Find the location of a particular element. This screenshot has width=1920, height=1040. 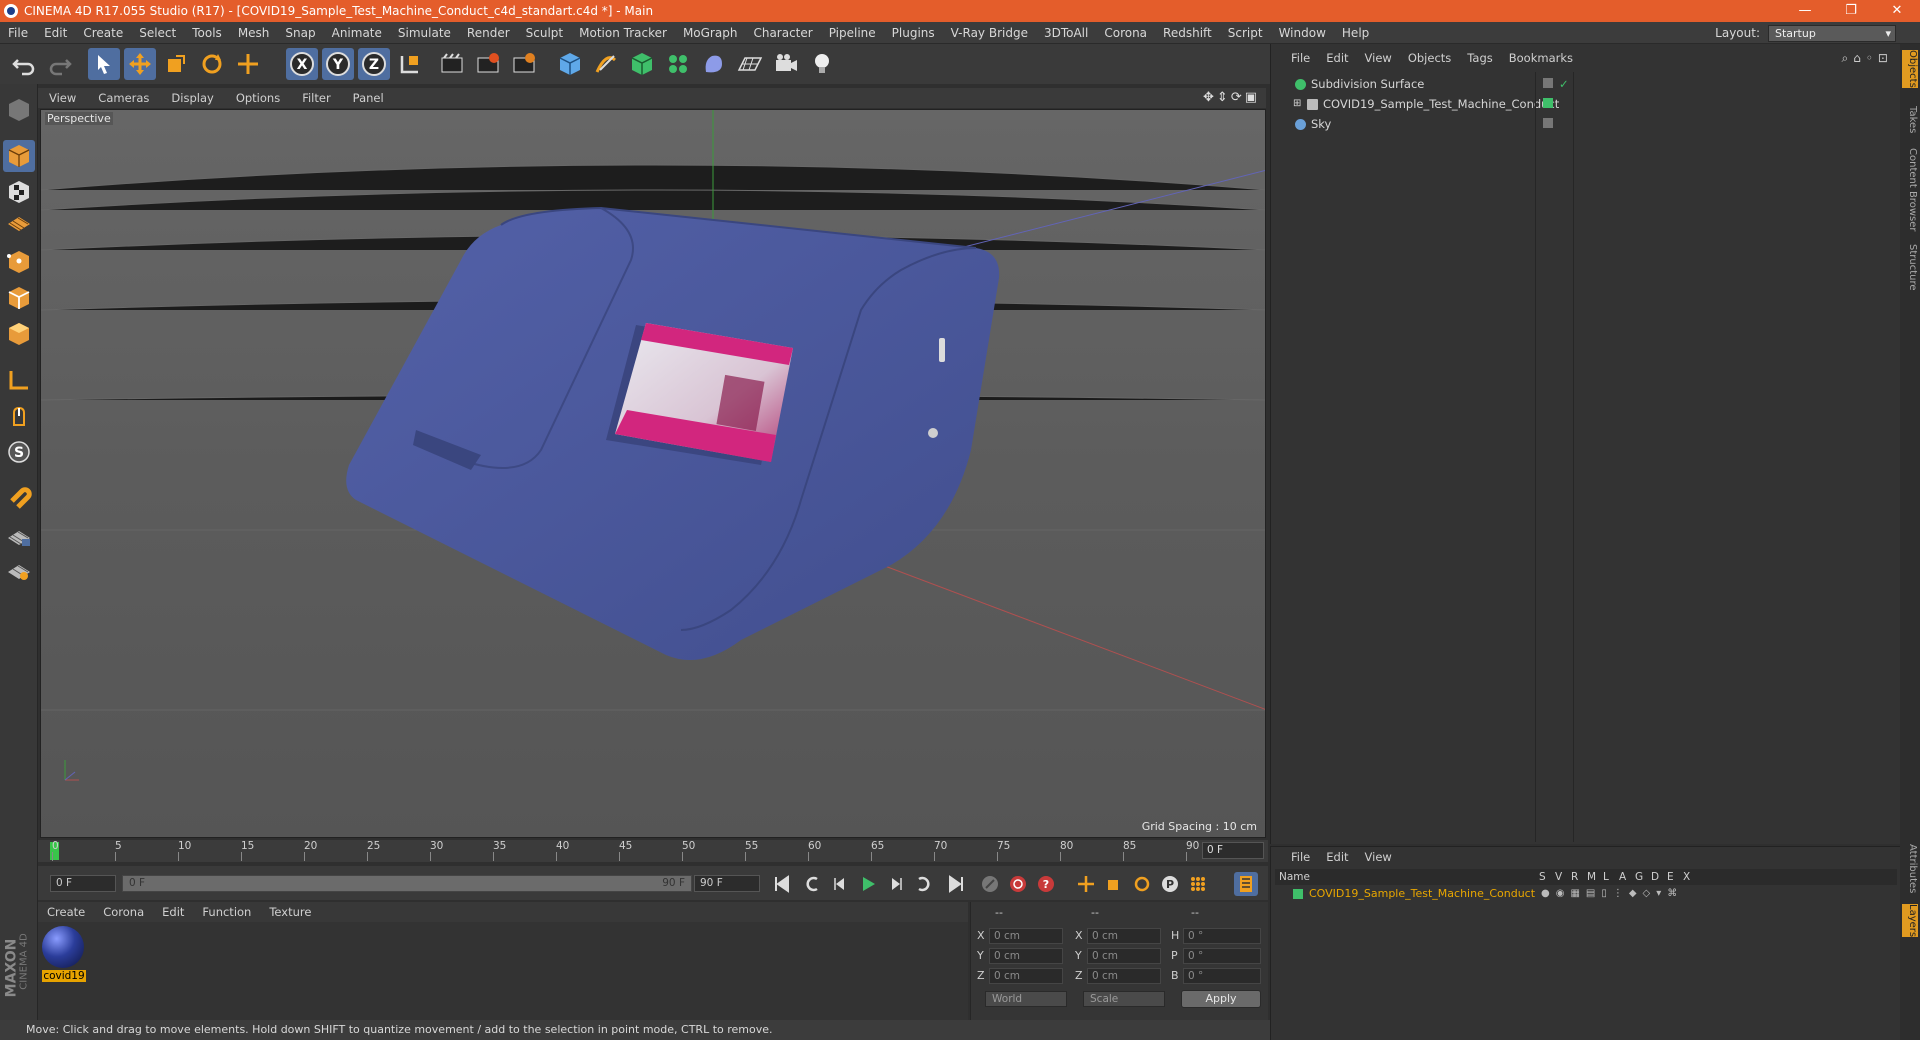

live-select-icon is located at coordinates (248, 64).